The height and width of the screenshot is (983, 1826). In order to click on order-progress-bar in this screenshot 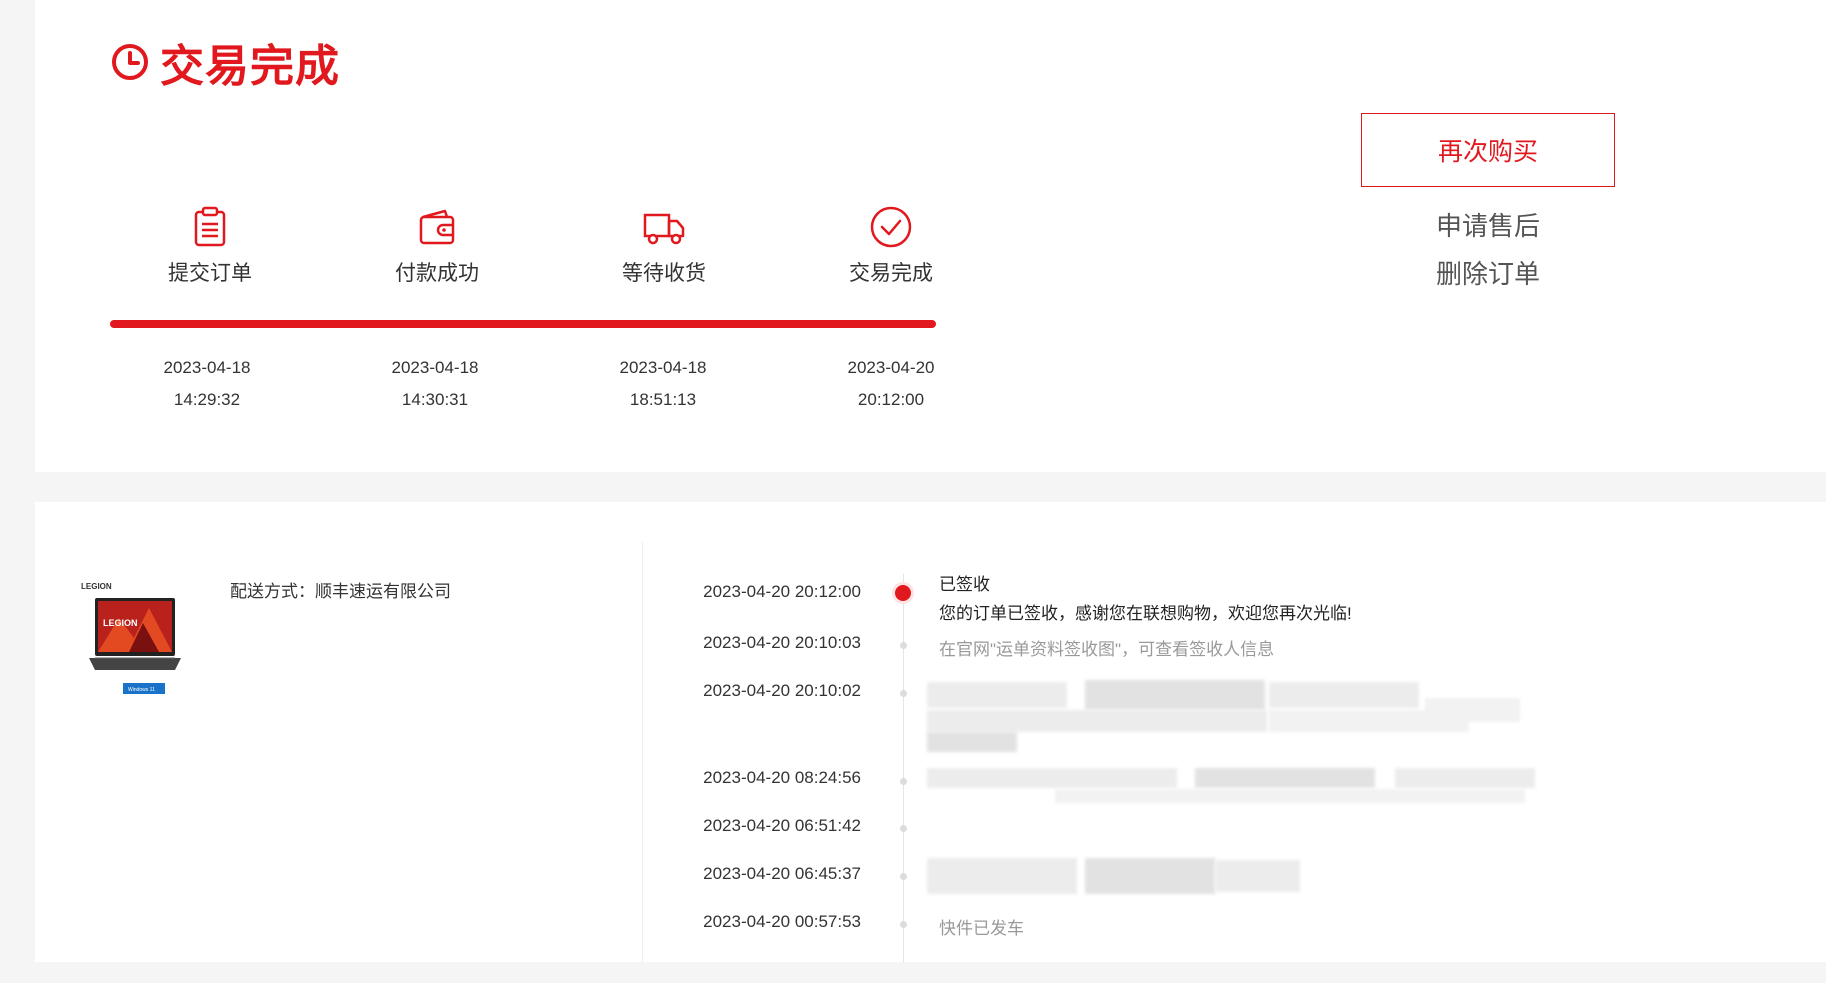, I will do `click(523, 324)`.